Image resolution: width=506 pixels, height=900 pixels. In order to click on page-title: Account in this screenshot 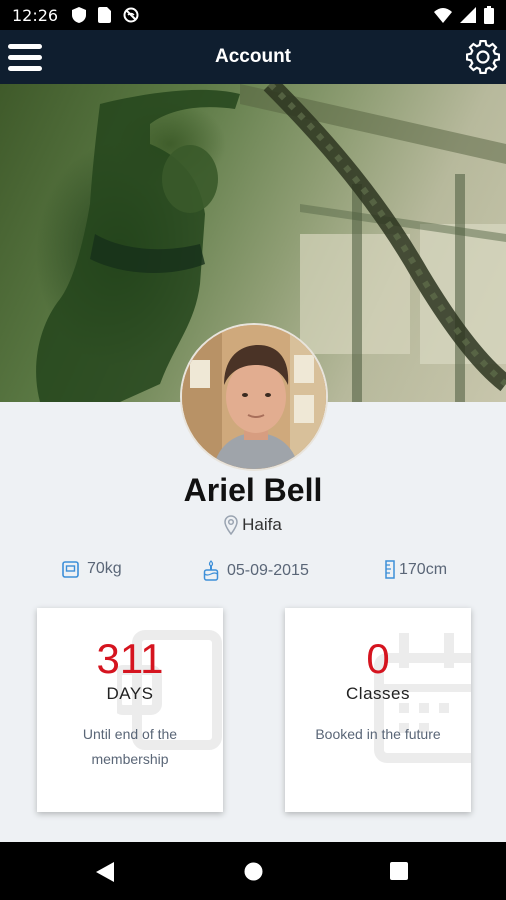, I will do `click(253, 56)`.